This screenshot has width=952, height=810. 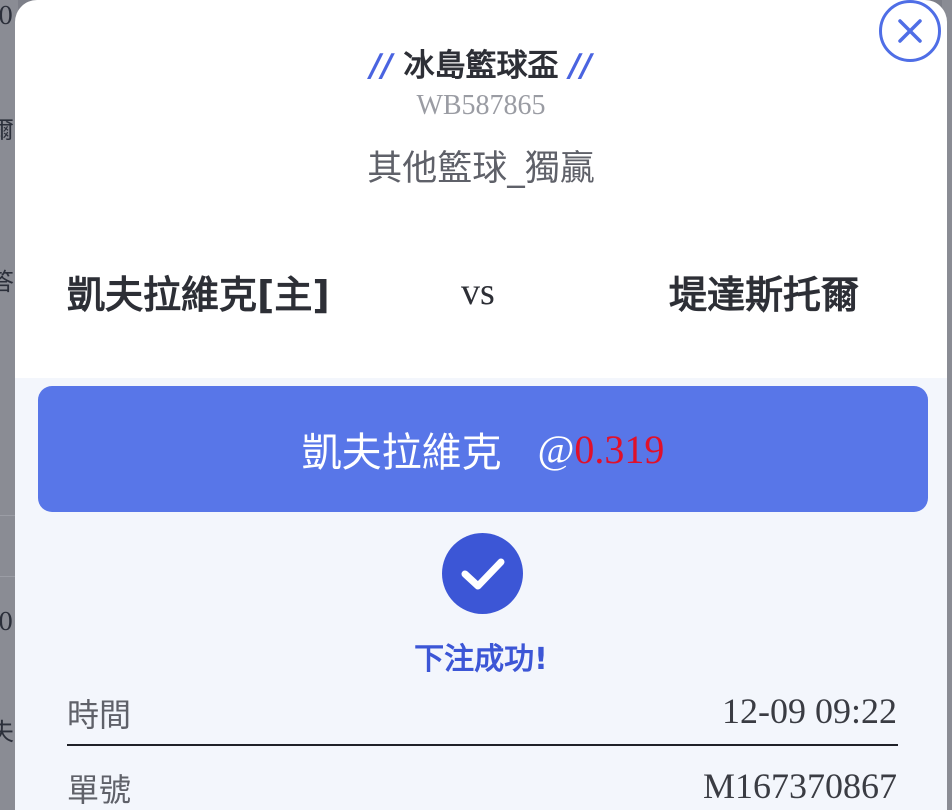 I want to click on bet-odds: 0.319, so click(x=619, y=449).